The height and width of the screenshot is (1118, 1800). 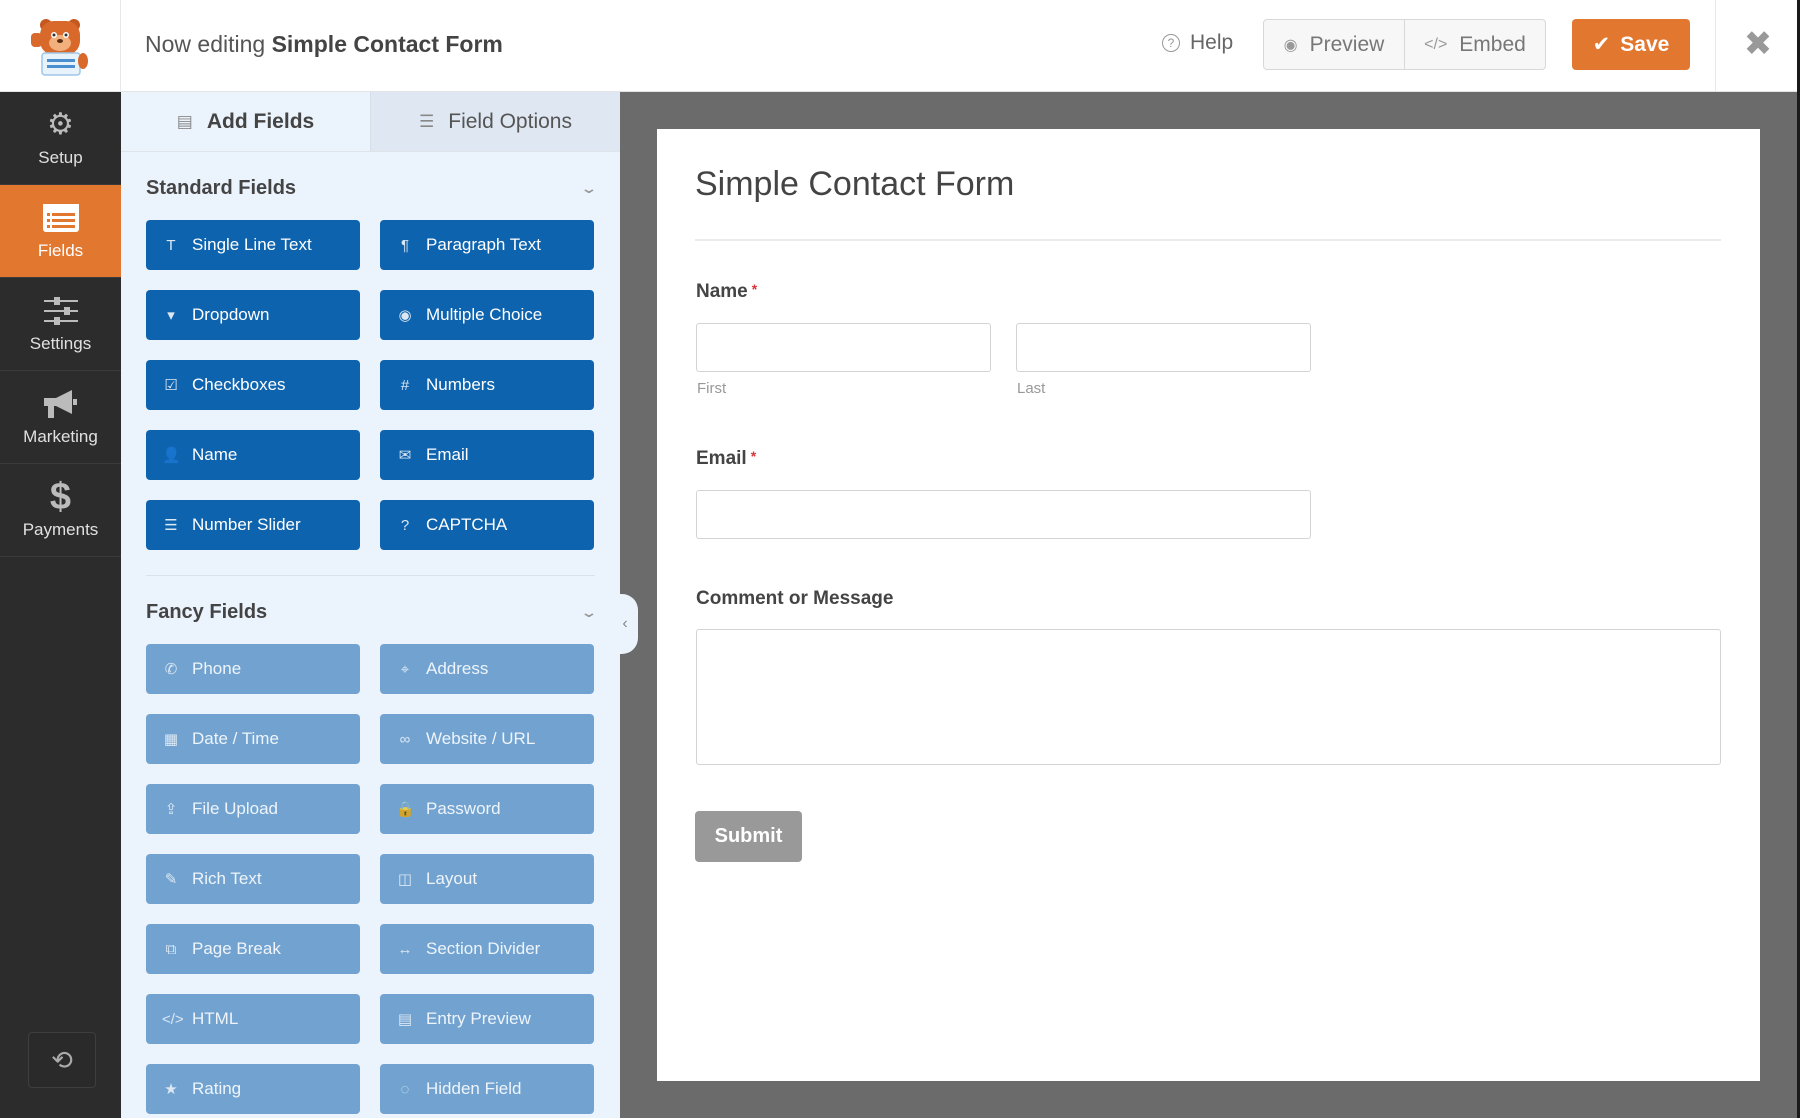 I want to click on single-line-text-icon: T, so click(x=171, y=245).